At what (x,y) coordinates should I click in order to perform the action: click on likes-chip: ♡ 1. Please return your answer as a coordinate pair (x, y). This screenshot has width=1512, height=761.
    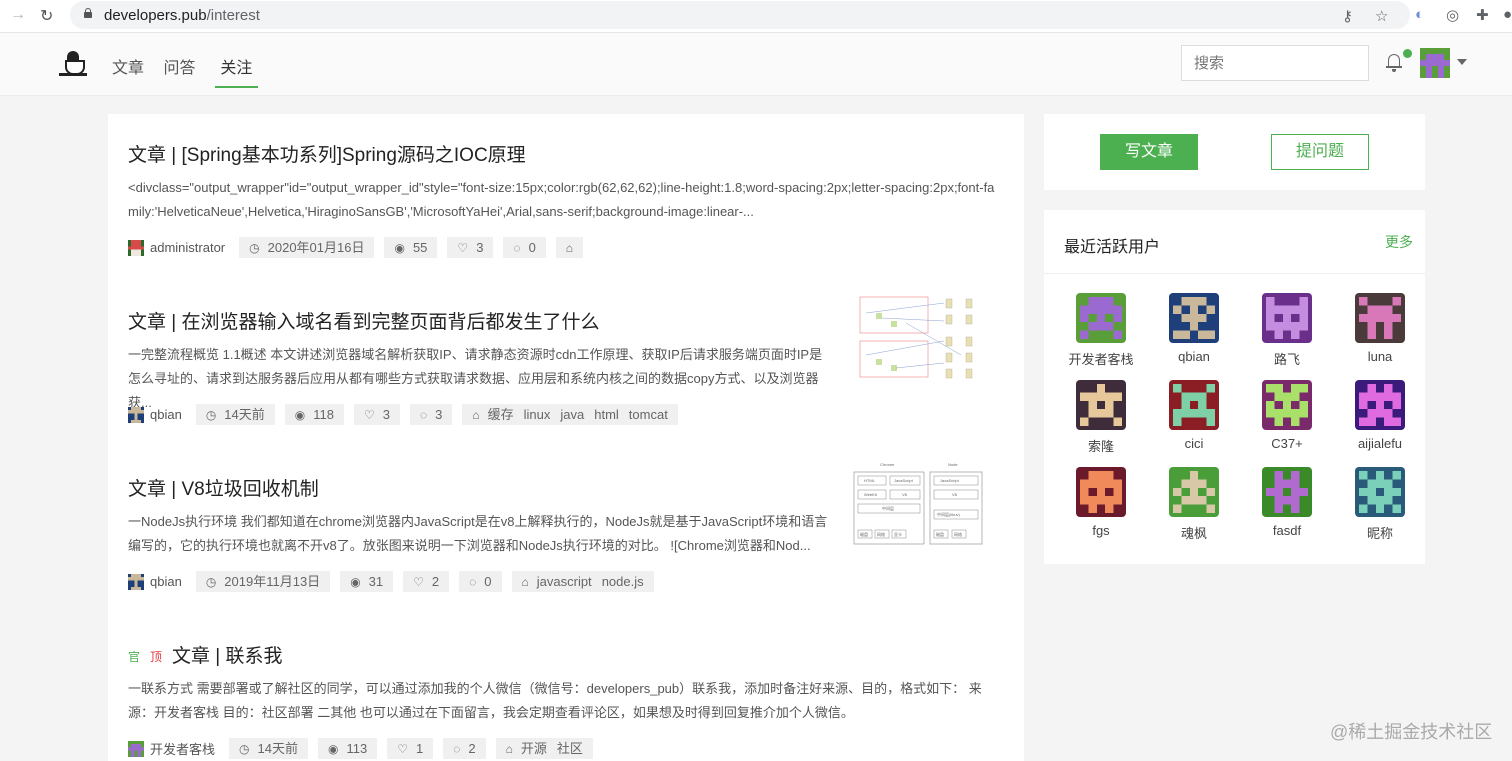
    Looking at the image, I should click on (410, 748).